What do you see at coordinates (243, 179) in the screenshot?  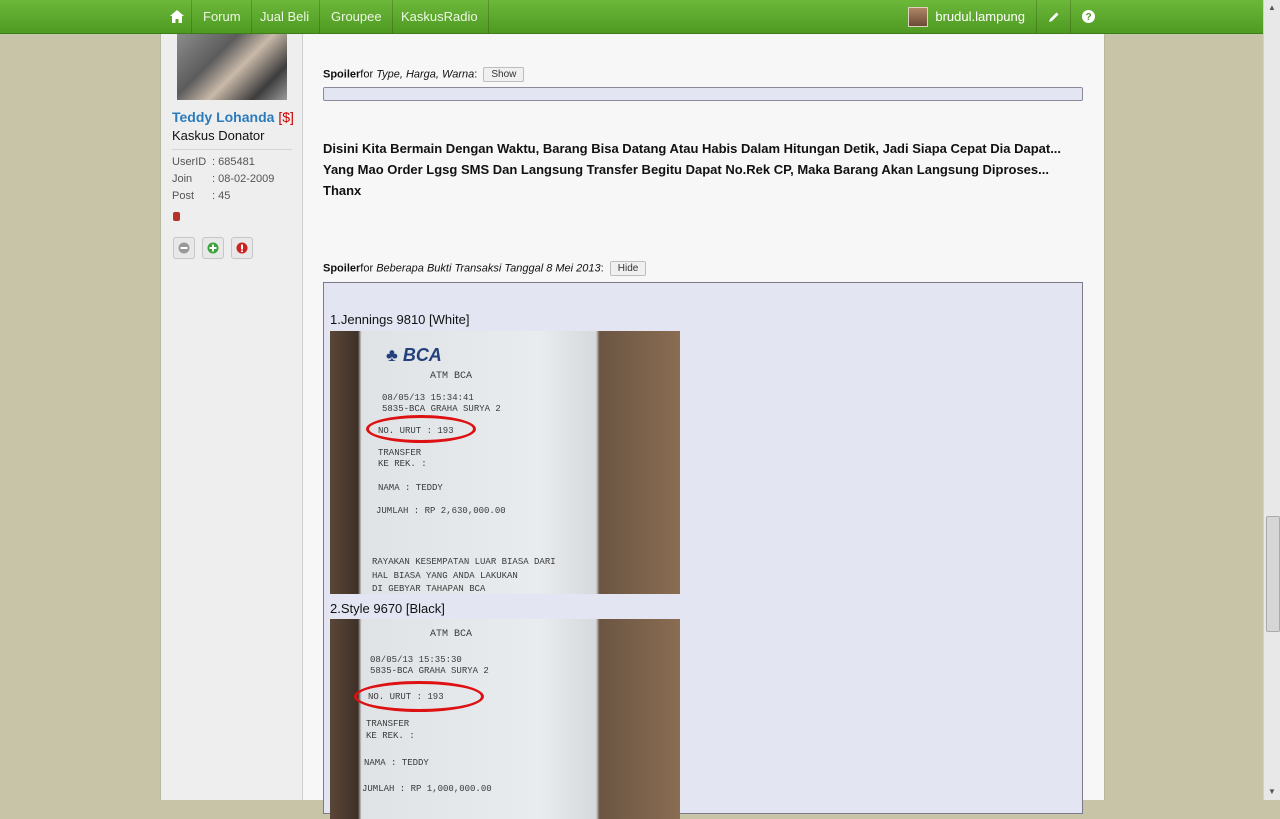 I see `stat-value: : 08-02-2009` at bounding box center [243, 179].